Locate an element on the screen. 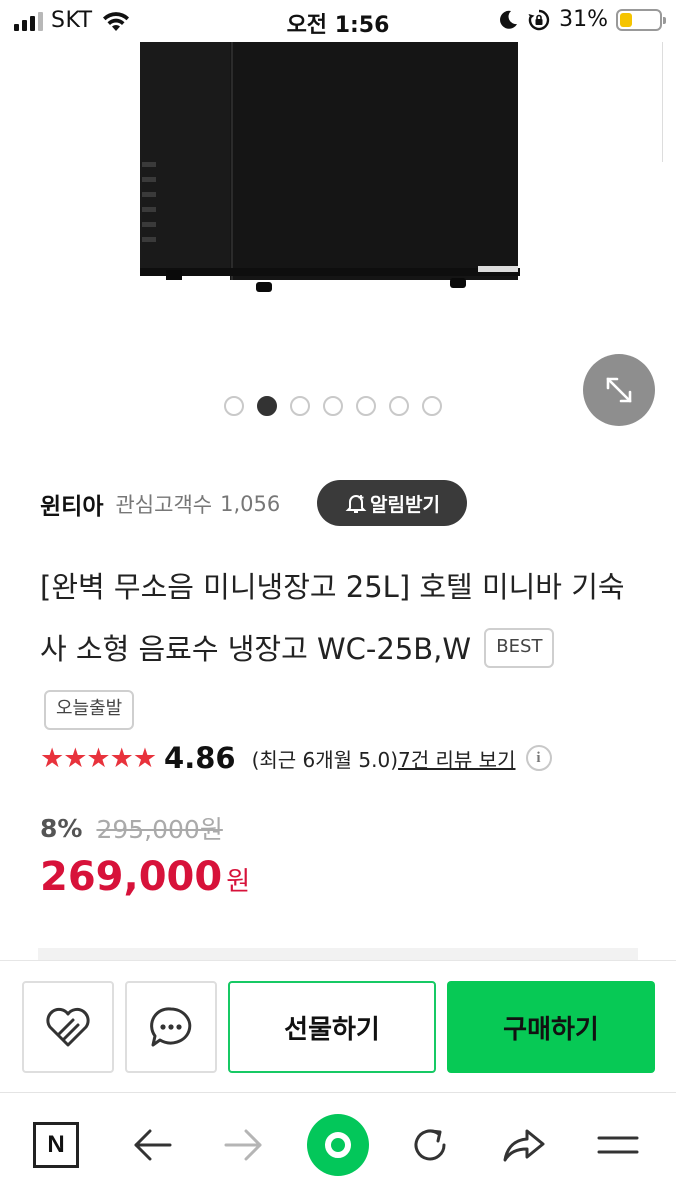  naver-home-button: N is located at coordinates (56, 1145).